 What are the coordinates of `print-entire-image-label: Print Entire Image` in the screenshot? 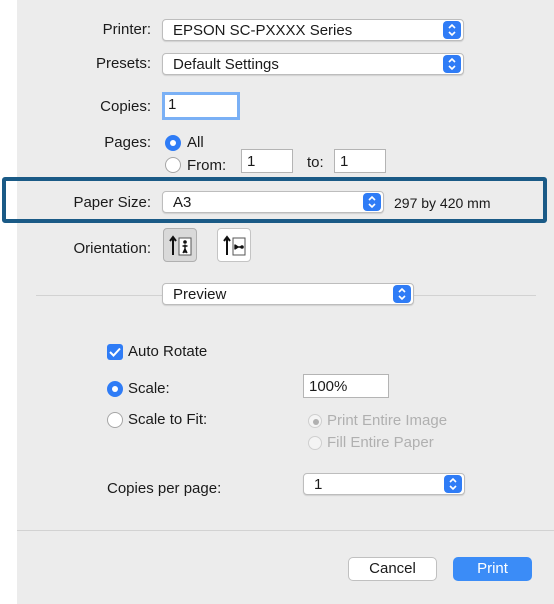 It's located at (387, 420).